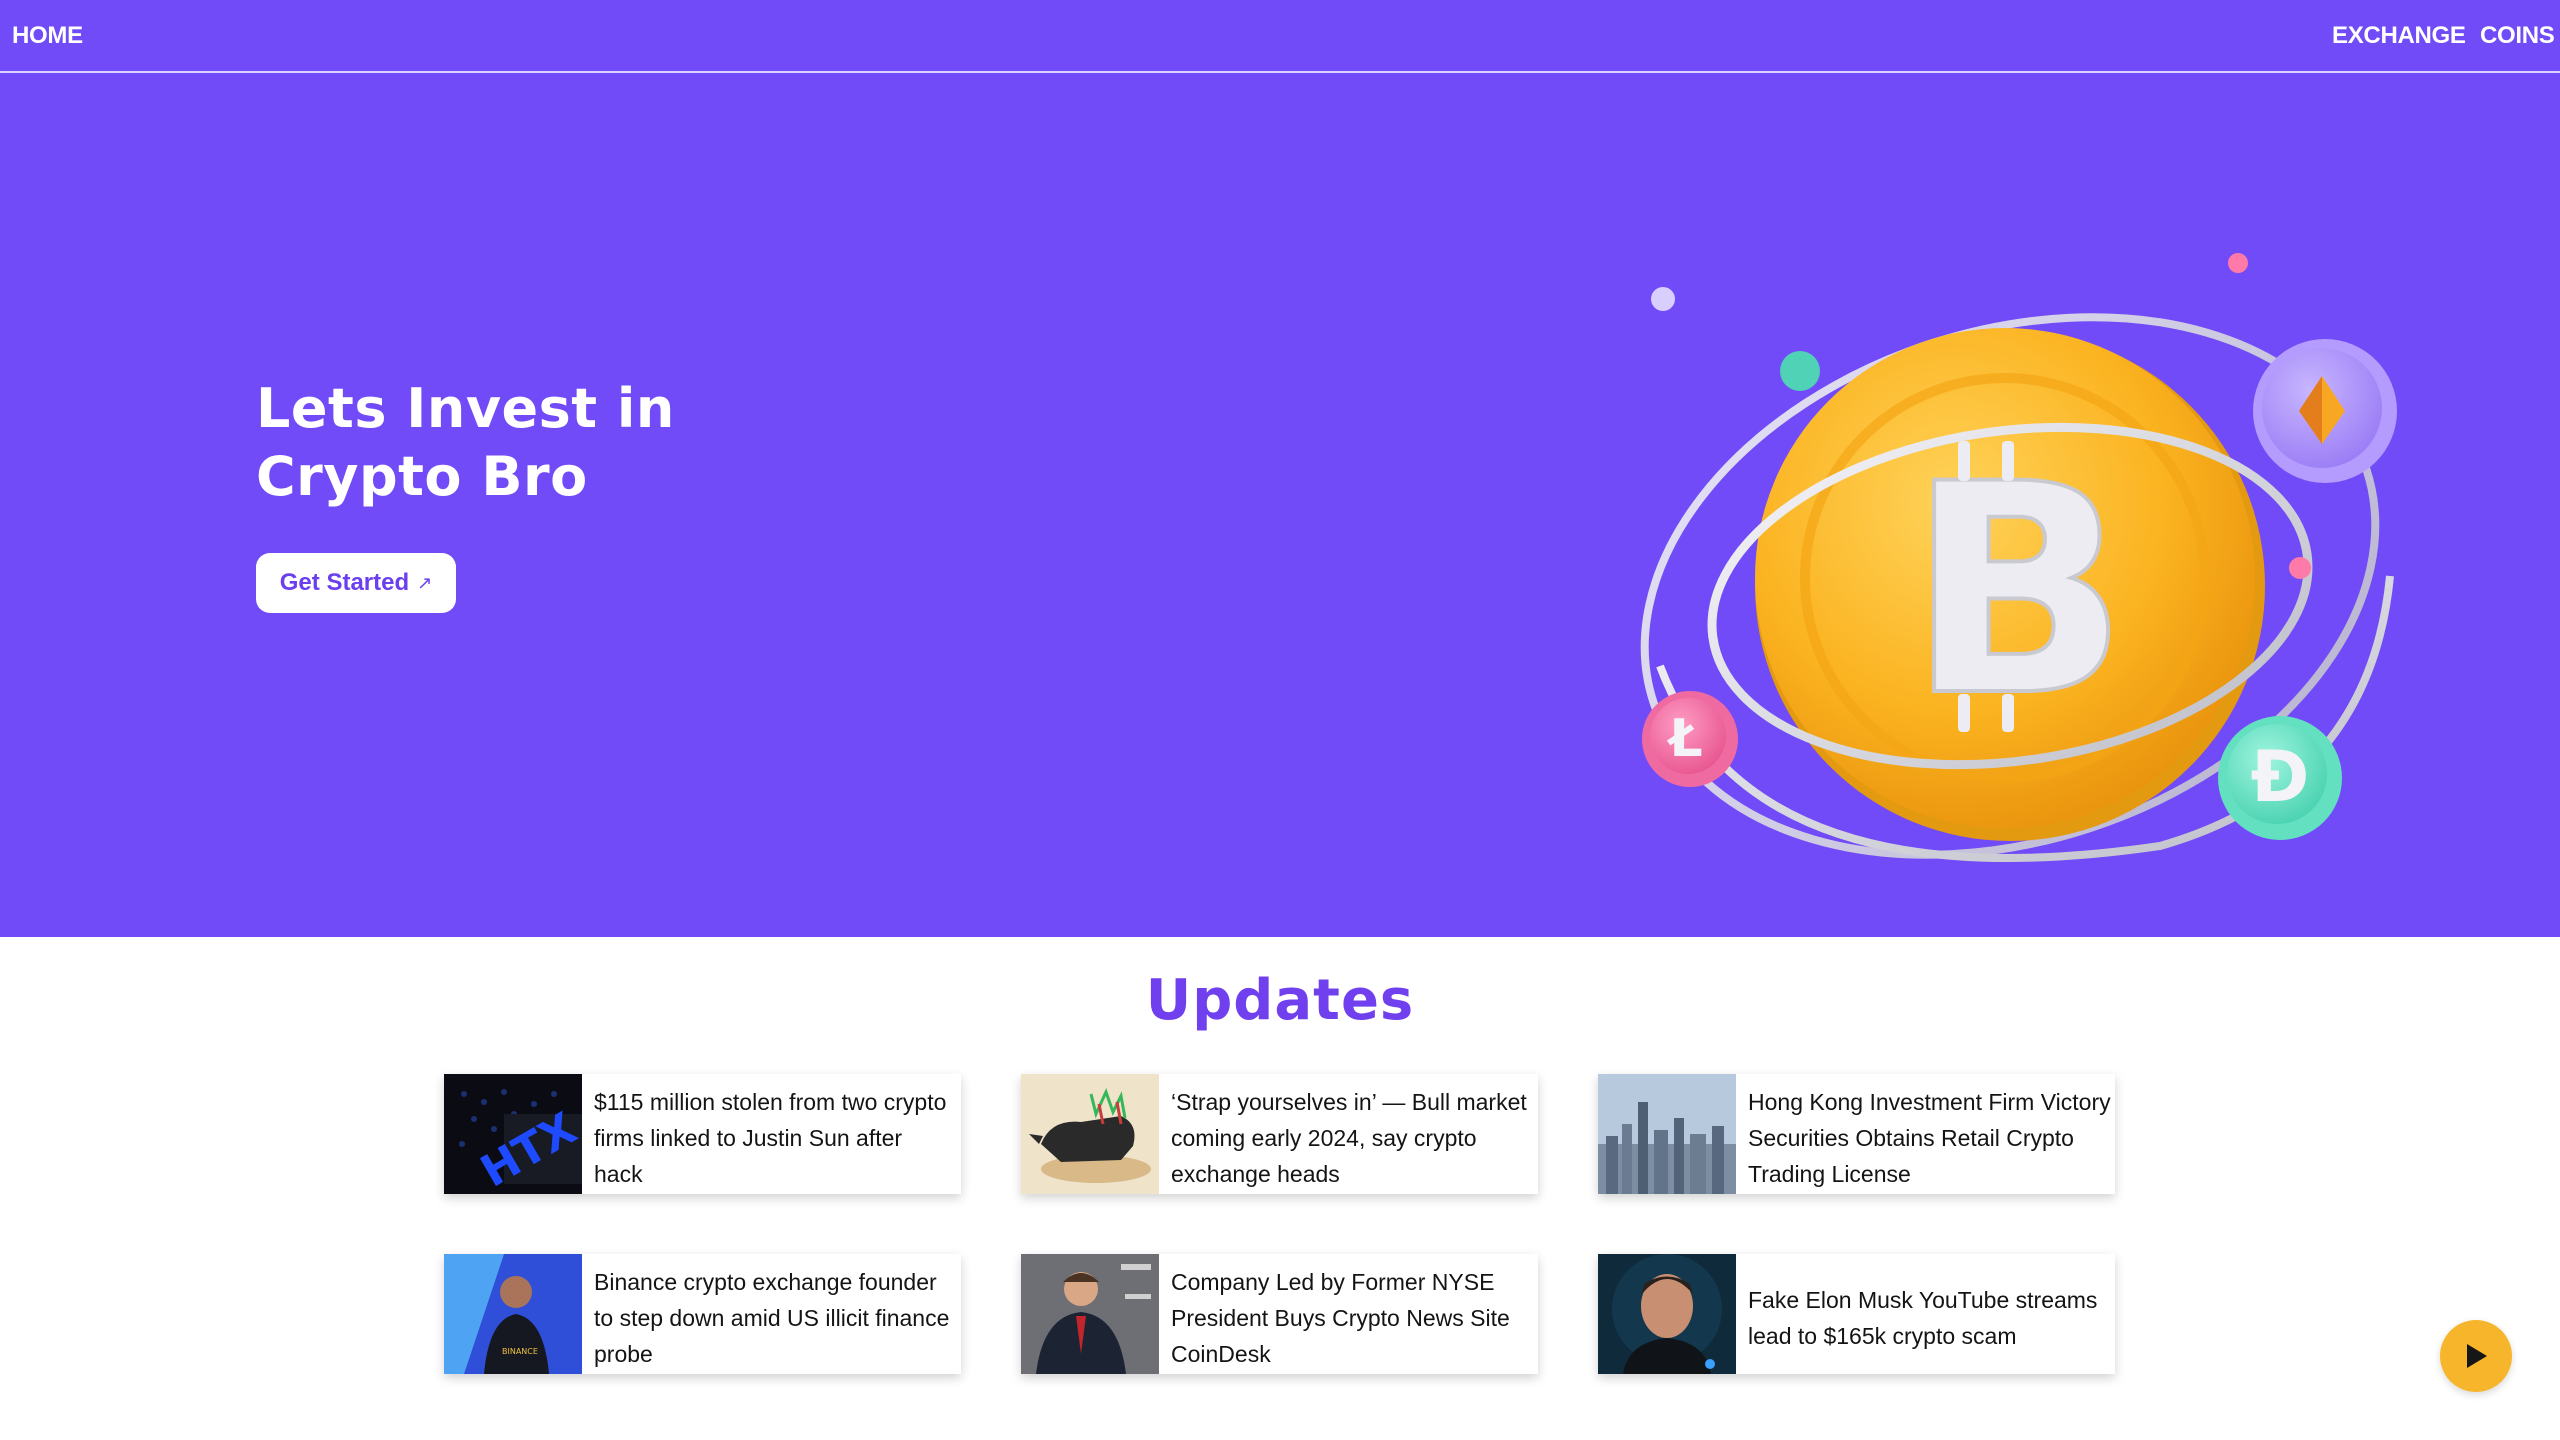  What do you see at coordinates (520, 1351) in the screenshot?
I see `svg-text: BINANCE` at bounding box center [520, 1351].